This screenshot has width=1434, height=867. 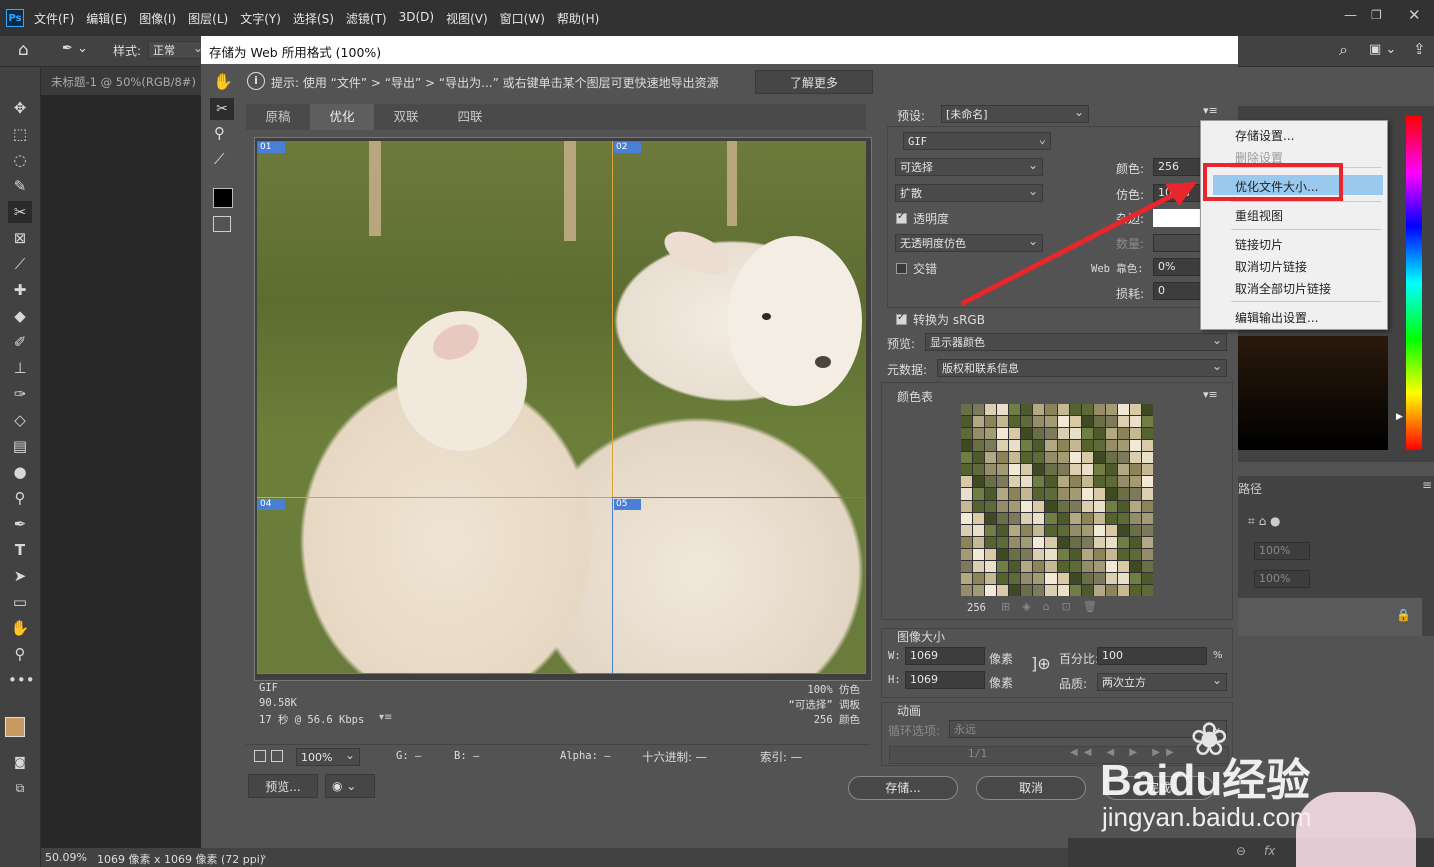 I want to click on path-select-tool-icon: ➤, so click(x=20, y=576).